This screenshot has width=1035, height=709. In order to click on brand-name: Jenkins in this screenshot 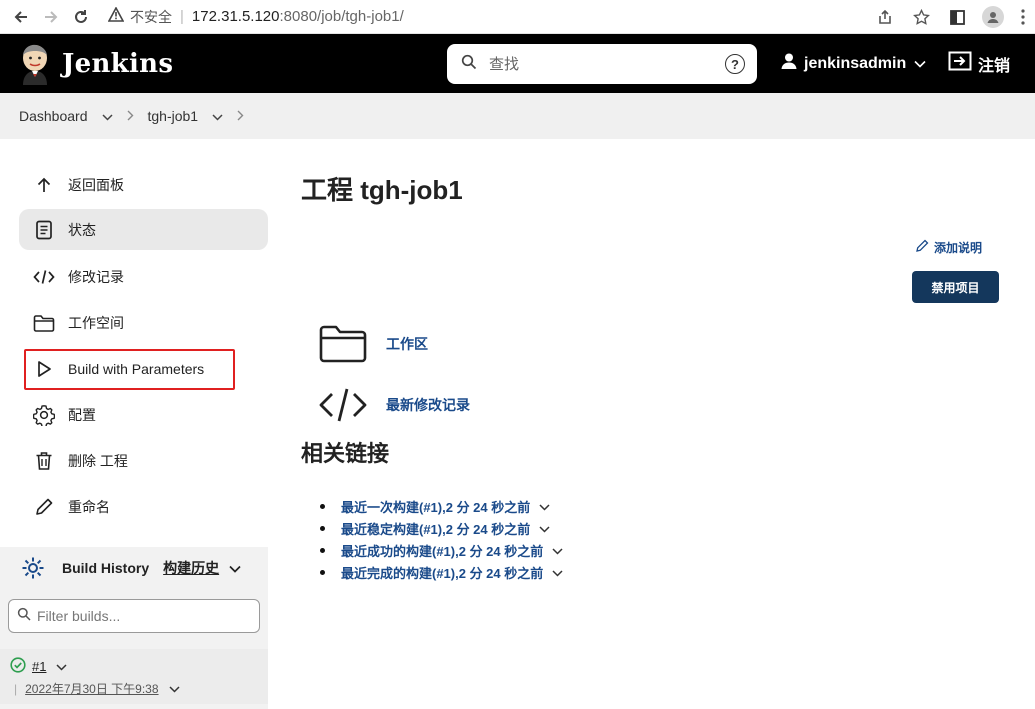, I will do `click(117, 64)`.